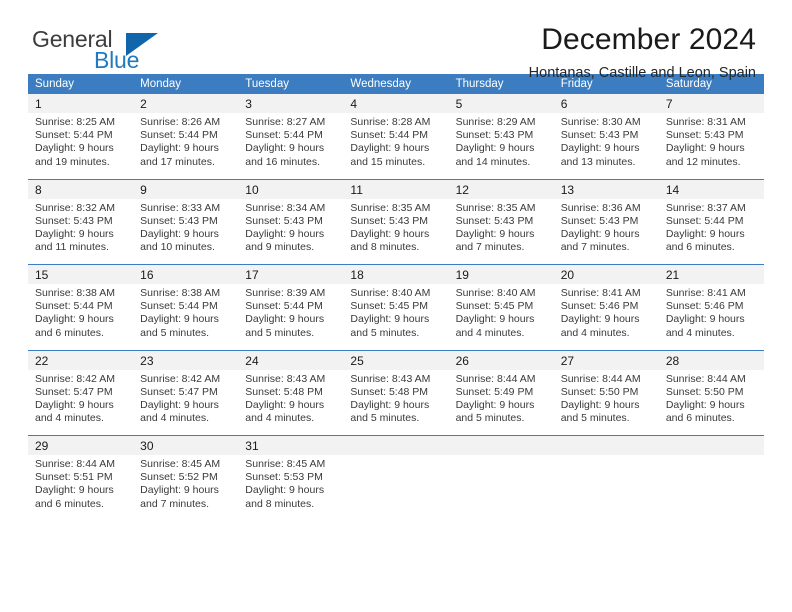 The image size is (792, 612). What do you see at coordinates (117, 60) in the screenshot?
I see `logo-text-blue: Blue` at bounding box center [117, 60].